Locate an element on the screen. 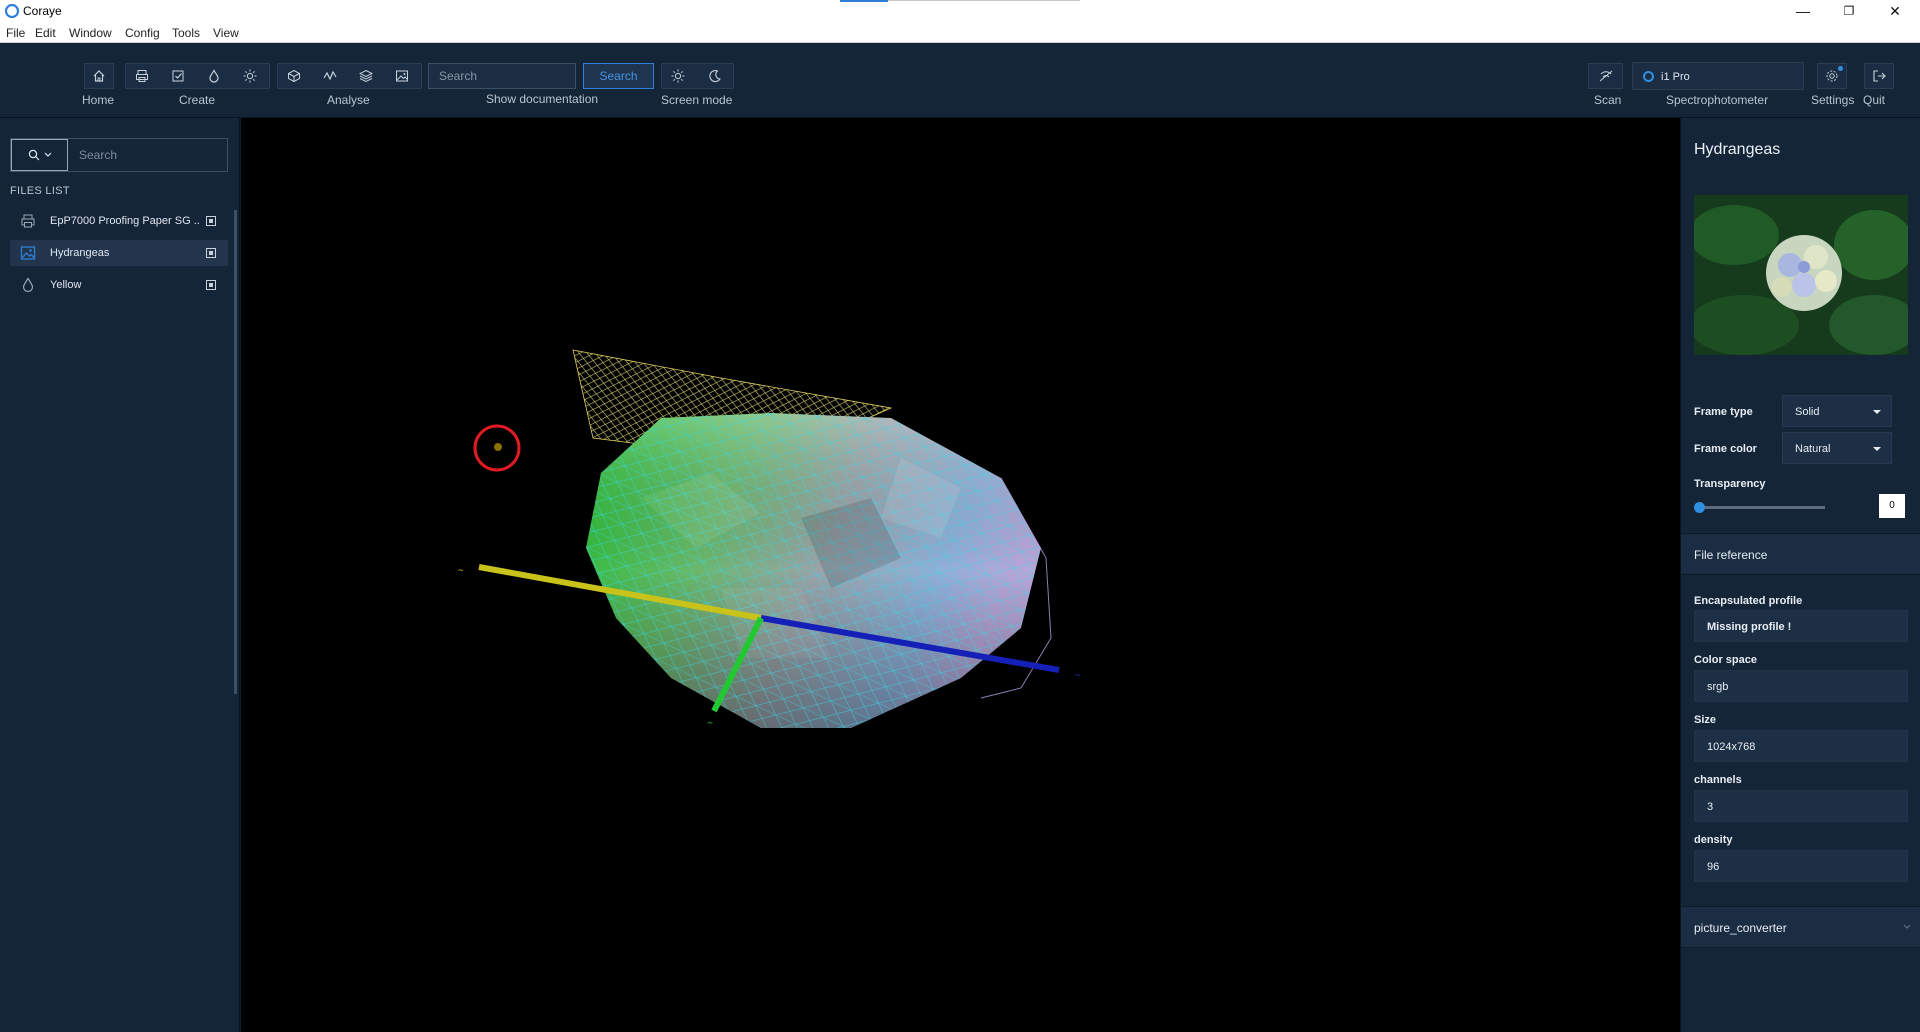 This screenshot has height=1032, width=1920. file-item-yellow: Yellow is located at coordinates (119, 285).